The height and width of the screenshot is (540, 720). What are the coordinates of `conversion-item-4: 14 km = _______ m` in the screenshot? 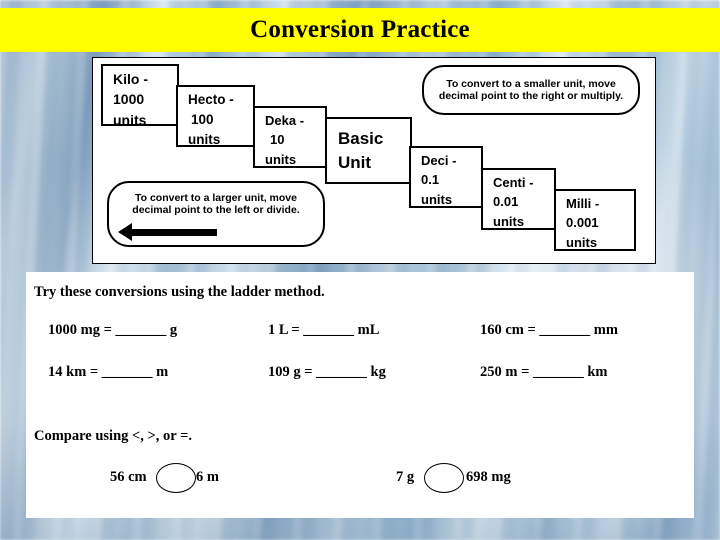 It's located at (108, 372).